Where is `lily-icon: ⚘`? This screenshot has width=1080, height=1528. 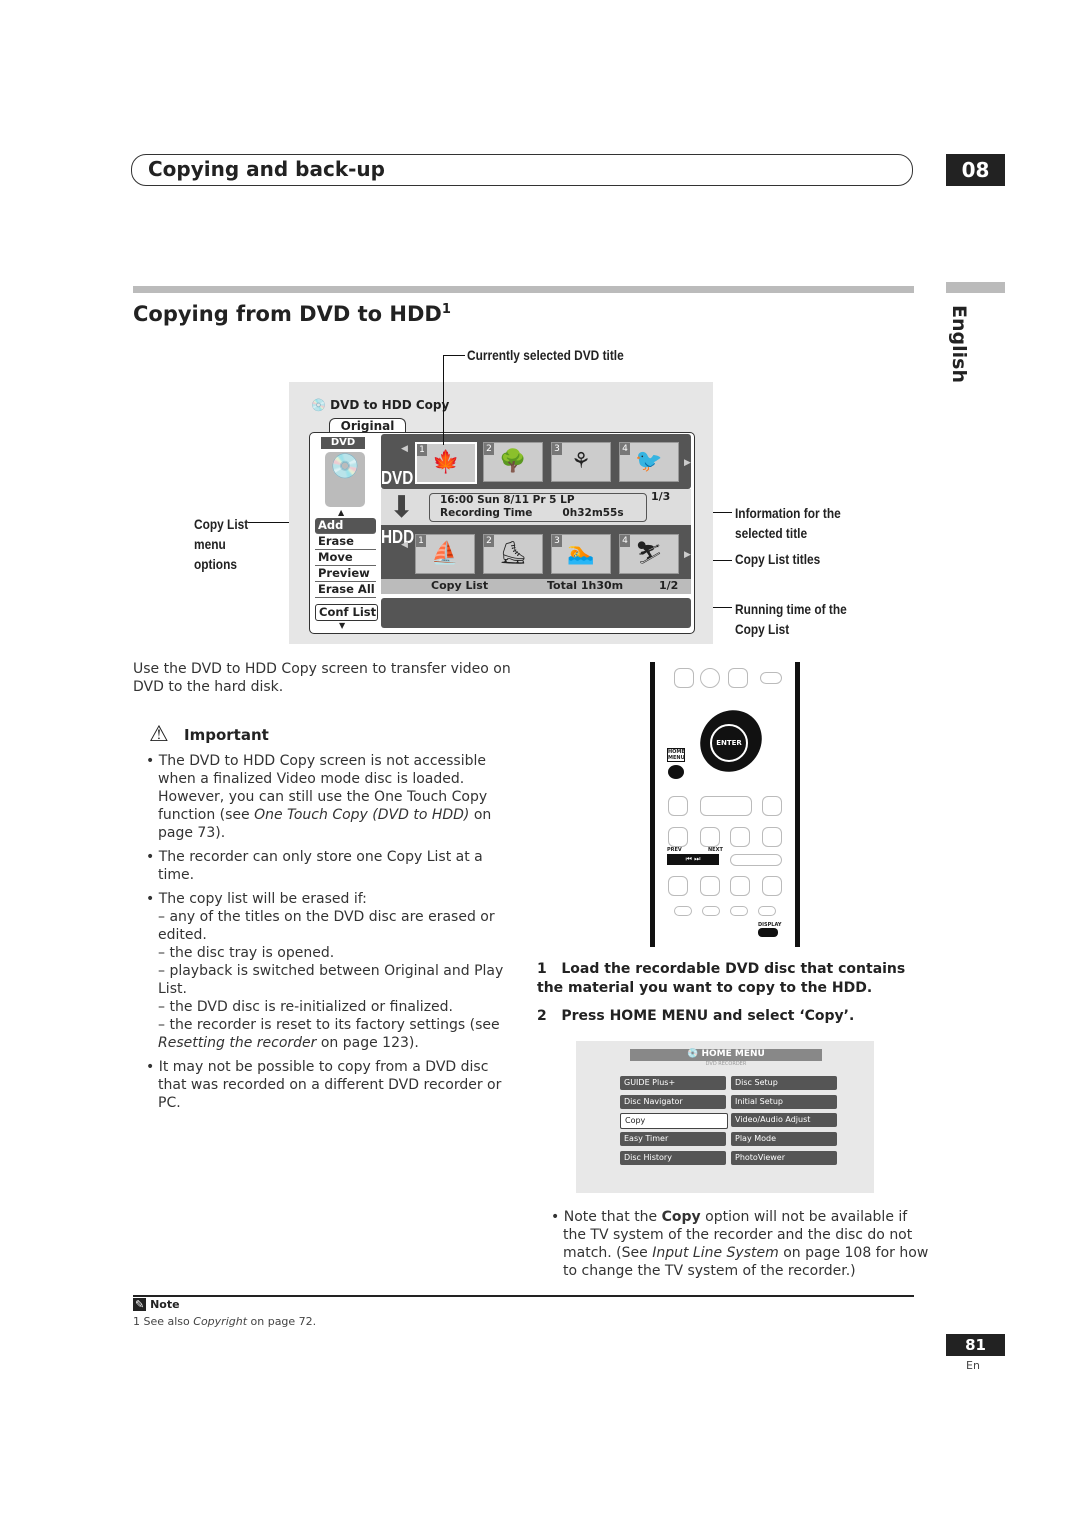
lily-icon: ⚘ is located at coordinates (581, 461).